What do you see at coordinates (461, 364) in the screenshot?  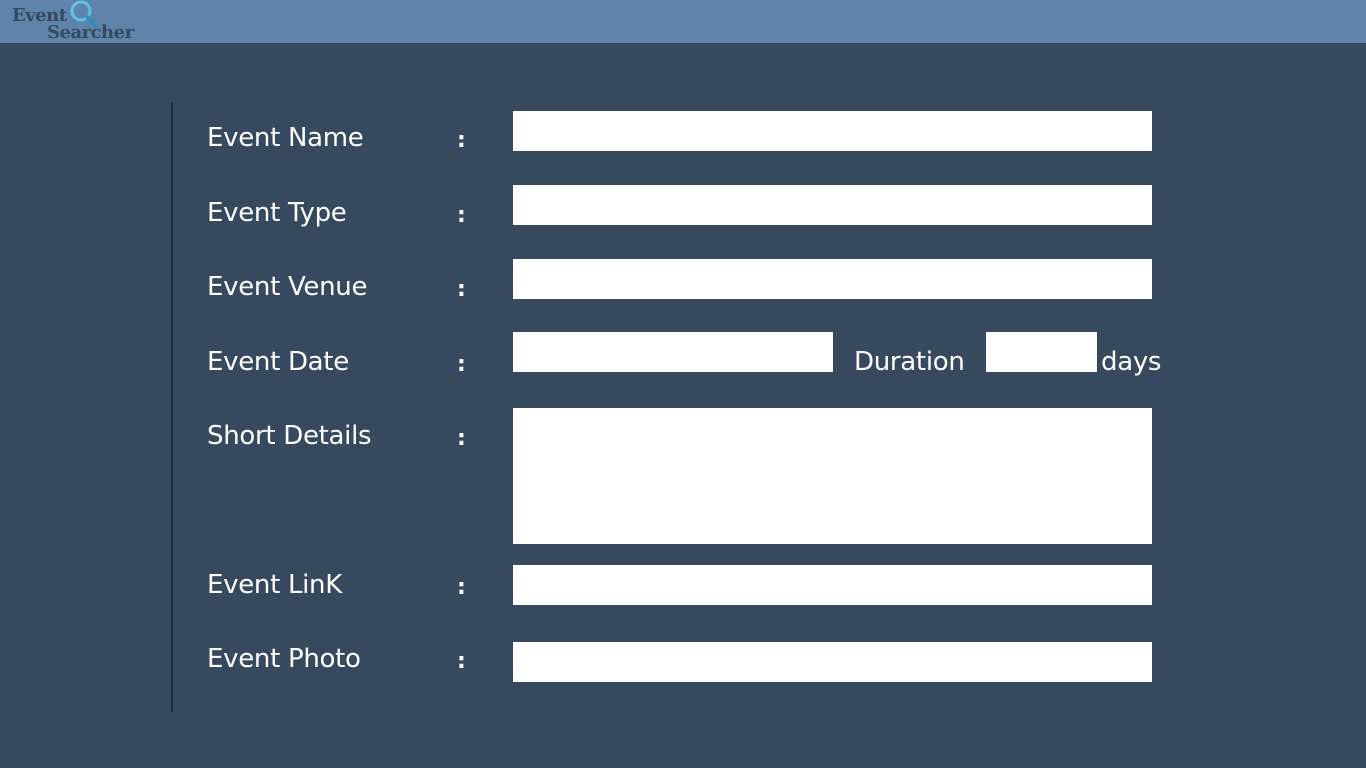 I see `event-date-colon: :` at bounding box center [461, 364].